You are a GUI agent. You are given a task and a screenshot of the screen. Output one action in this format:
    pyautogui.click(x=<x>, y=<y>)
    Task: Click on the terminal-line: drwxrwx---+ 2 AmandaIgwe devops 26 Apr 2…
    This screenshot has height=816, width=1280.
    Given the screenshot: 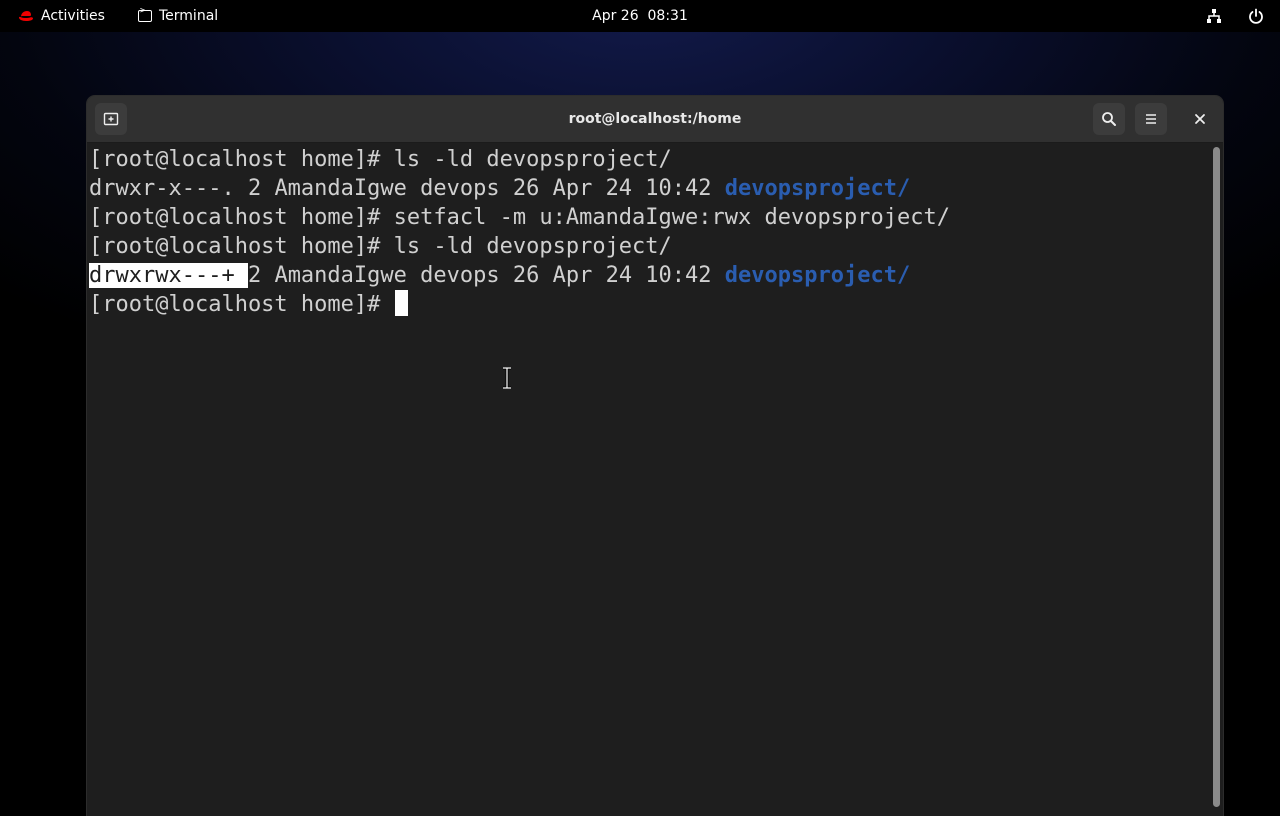 What is the action you would take?
    pyautogui.click(x=649, y=275)
    